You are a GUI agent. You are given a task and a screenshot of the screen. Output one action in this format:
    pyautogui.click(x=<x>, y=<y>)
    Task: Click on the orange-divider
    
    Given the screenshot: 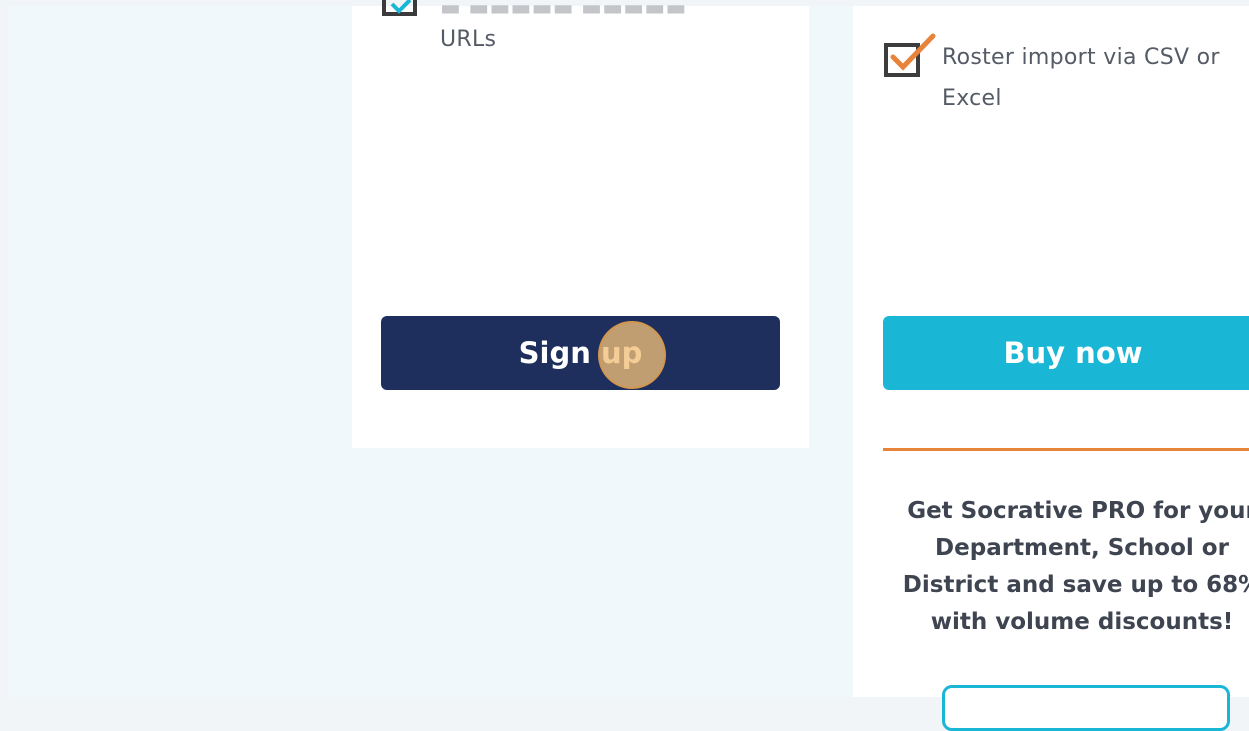 What is the action you would take?
    pyautogui.click(x=1066, y=449)
    